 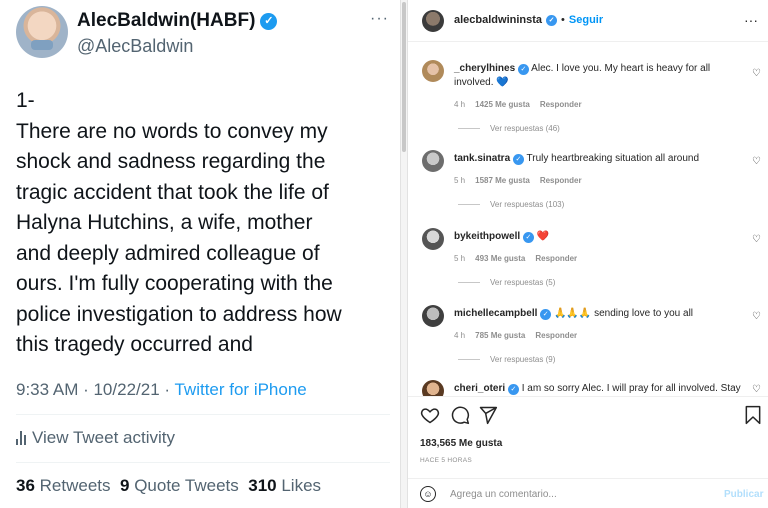 What do you see at coordinates (171, 161) in the screenshot?
I see `tweet-line: shock and sadness regarding the` at bounding box center [171, 161].